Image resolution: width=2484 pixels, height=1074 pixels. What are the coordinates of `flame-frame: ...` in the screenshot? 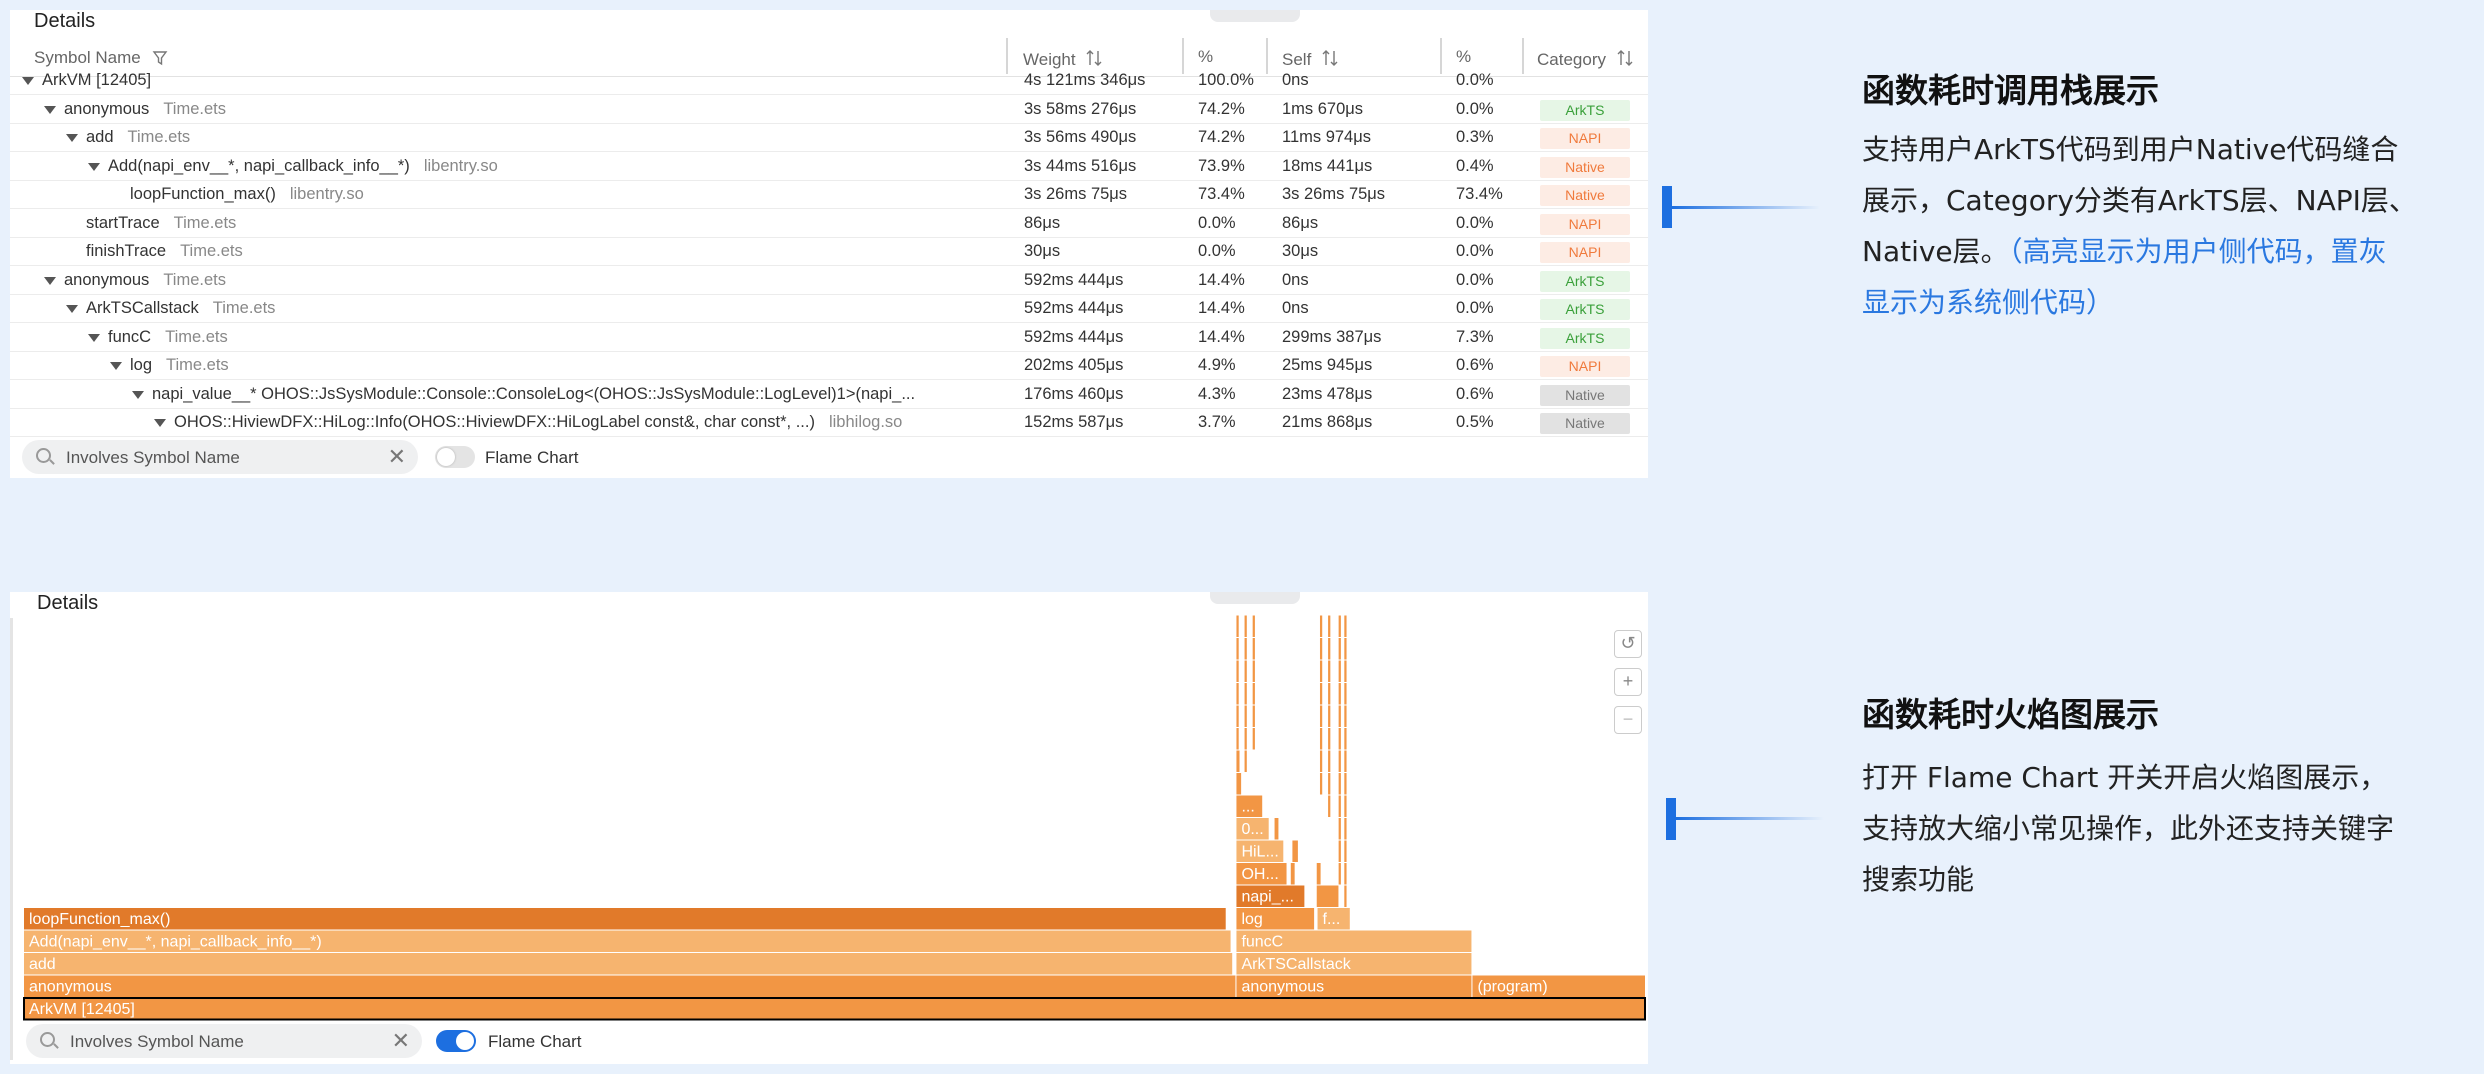 It's located at (1249, 806).